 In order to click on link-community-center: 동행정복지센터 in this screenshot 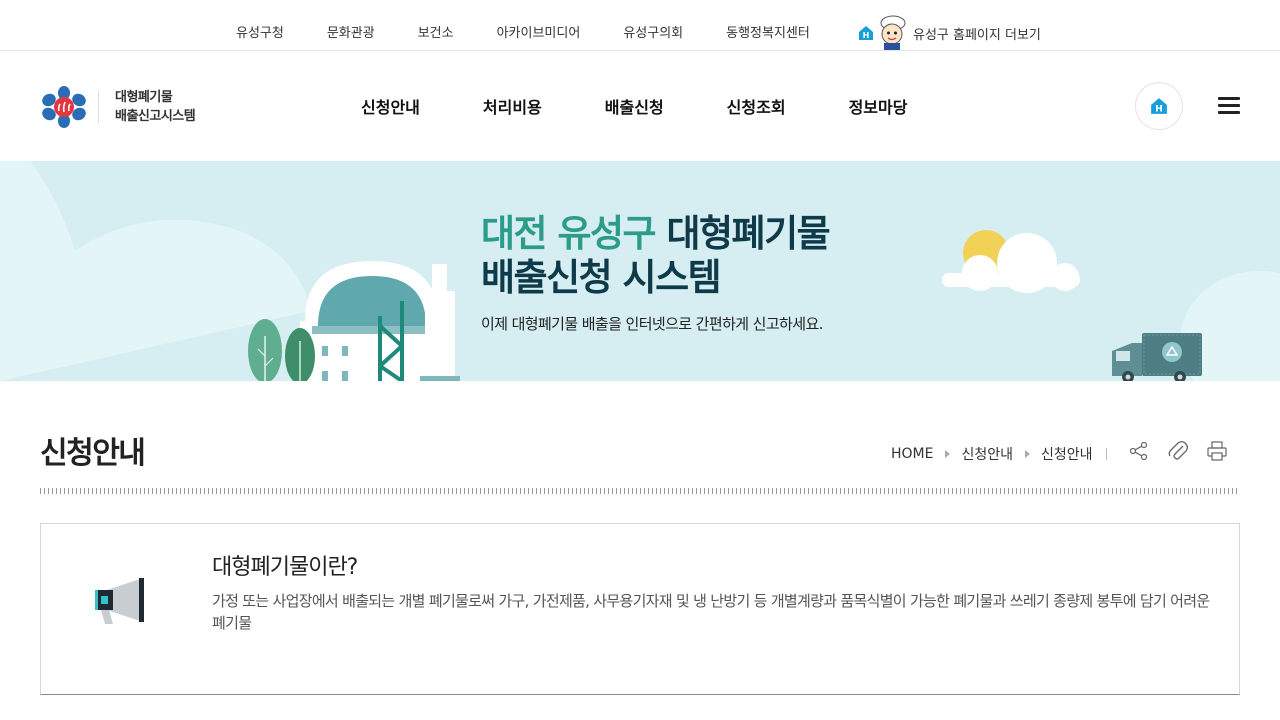, I will do `click(768, 31)`.